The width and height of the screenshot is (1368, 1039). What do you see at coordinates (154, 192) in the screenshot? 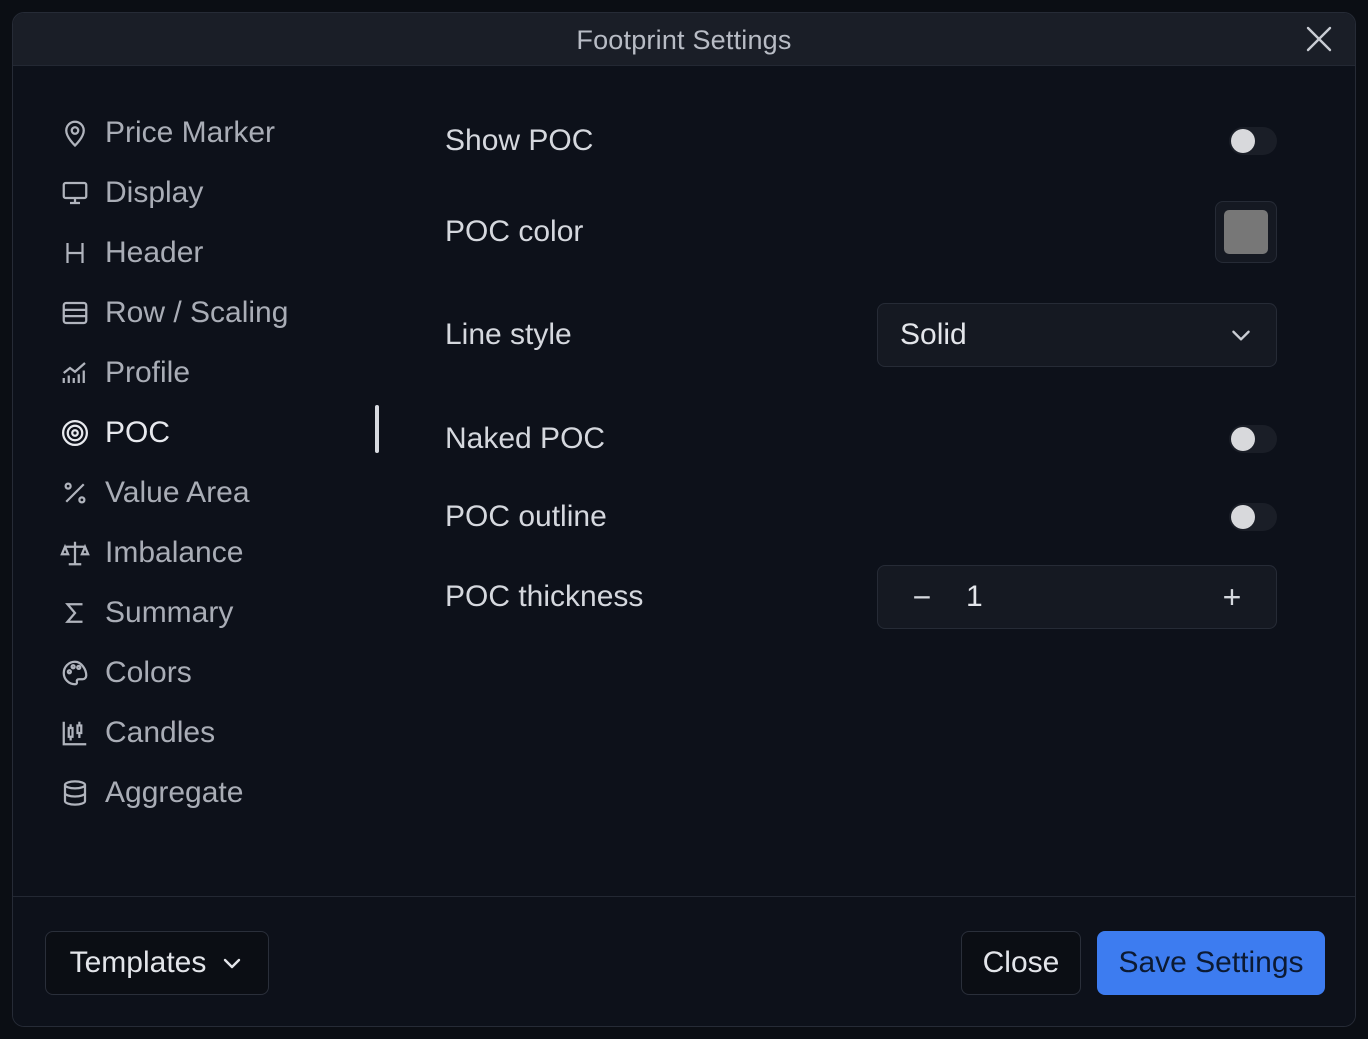
I see `sidebar-item-label: Display` at bounding box center [154, 192].